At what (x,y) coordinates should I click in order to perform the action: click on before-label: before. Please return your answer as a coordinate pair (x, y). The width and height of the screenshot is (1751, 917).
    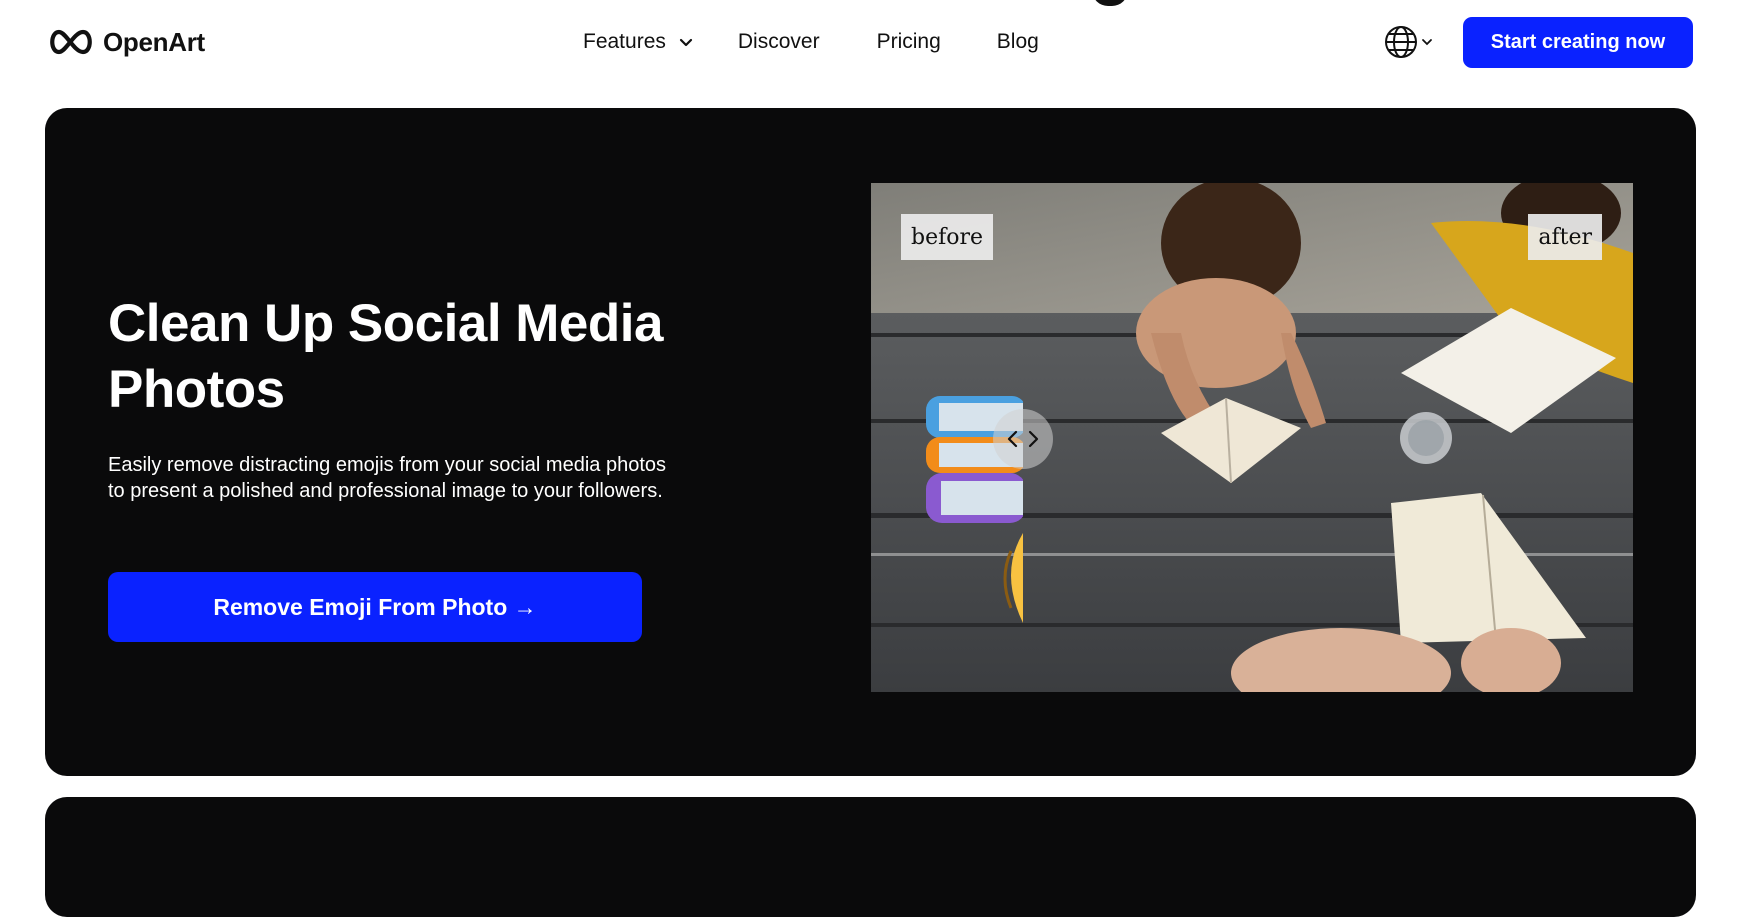
    Looking at the image, I should click on (947, 237).